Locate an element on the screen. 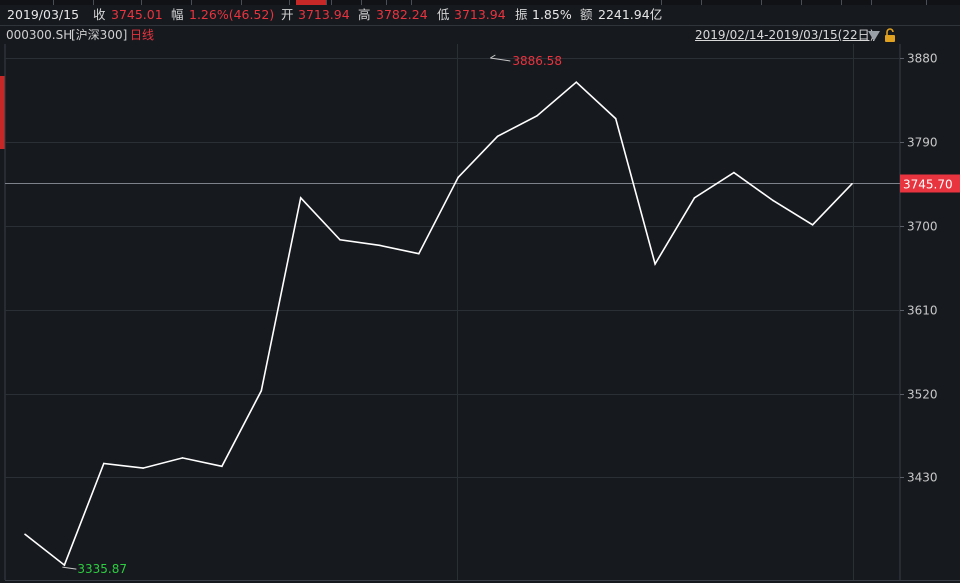  y-tick-label: 3880 is located at coordinates (922, 59).